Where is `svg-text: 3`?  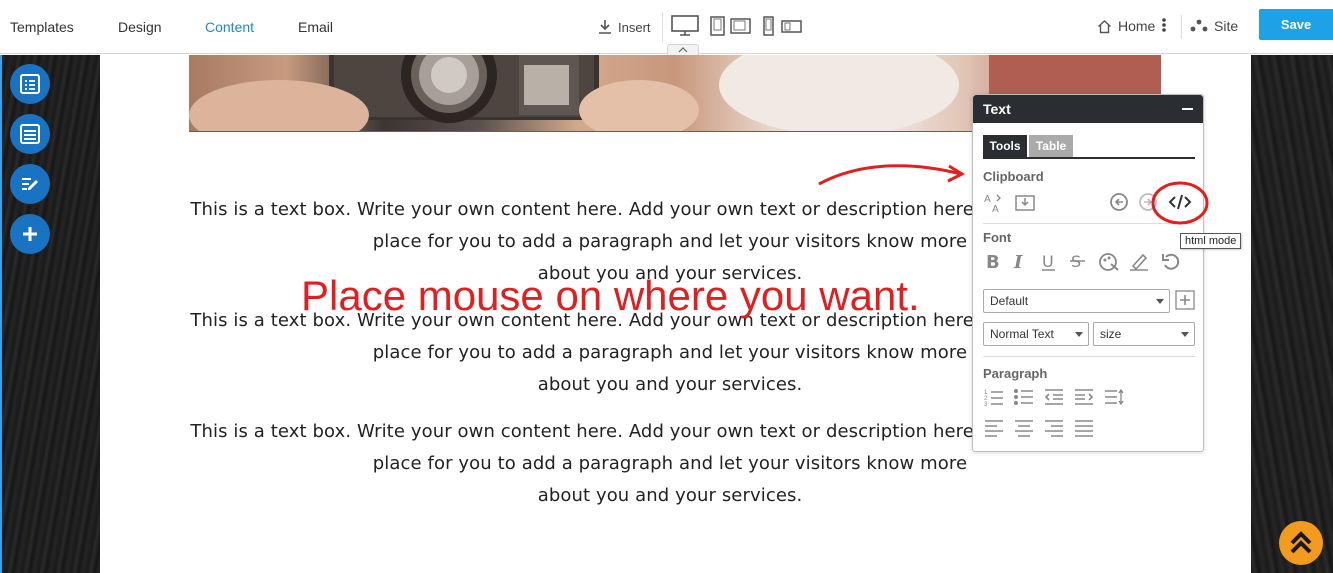
svg-text: 3 is located at coordinates (986, 404).